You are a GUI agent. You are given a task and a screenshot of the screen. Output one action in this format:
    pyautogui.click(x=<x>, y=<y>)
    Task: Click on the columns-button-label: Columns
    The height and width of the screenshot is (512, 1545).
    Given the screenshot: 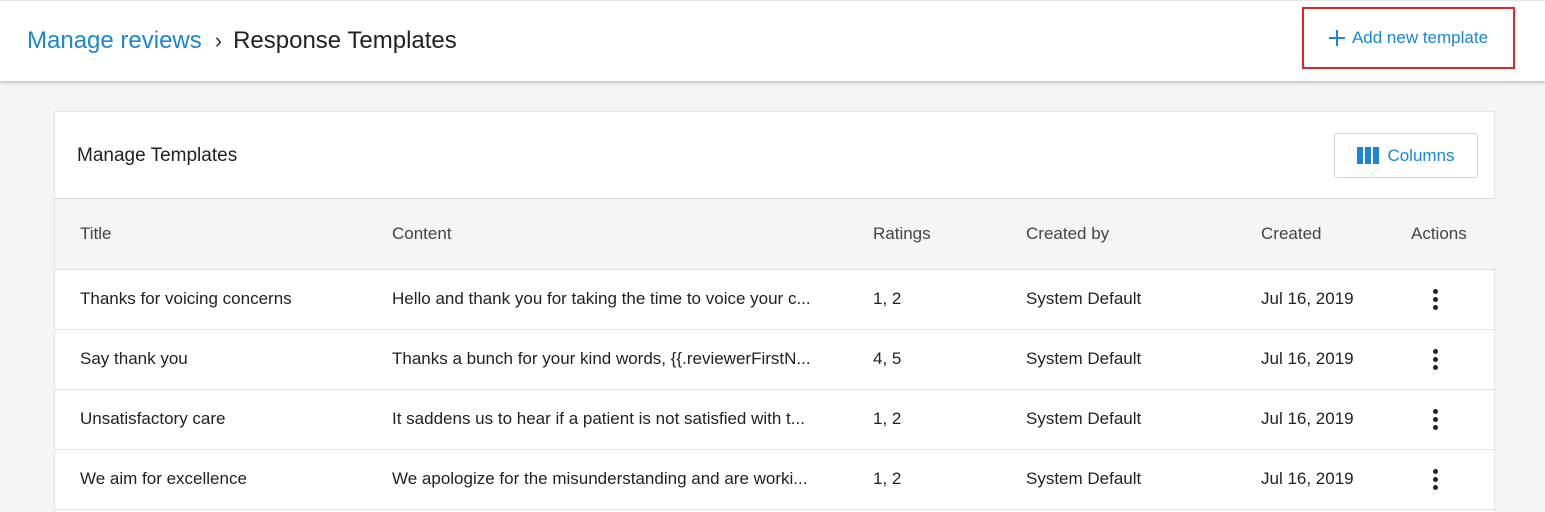 What is the action you would take?
    pyautogui.click(x=1421, y=155)
    